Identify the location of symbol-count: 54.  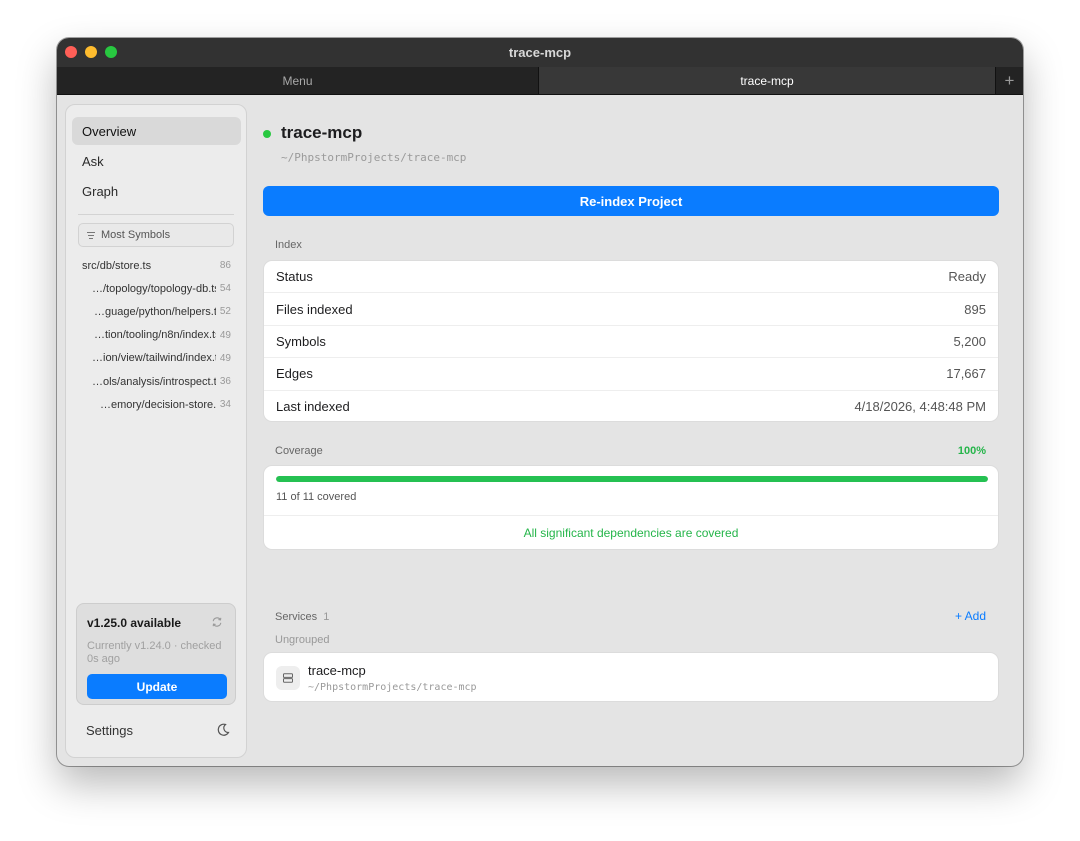
(225, 289).